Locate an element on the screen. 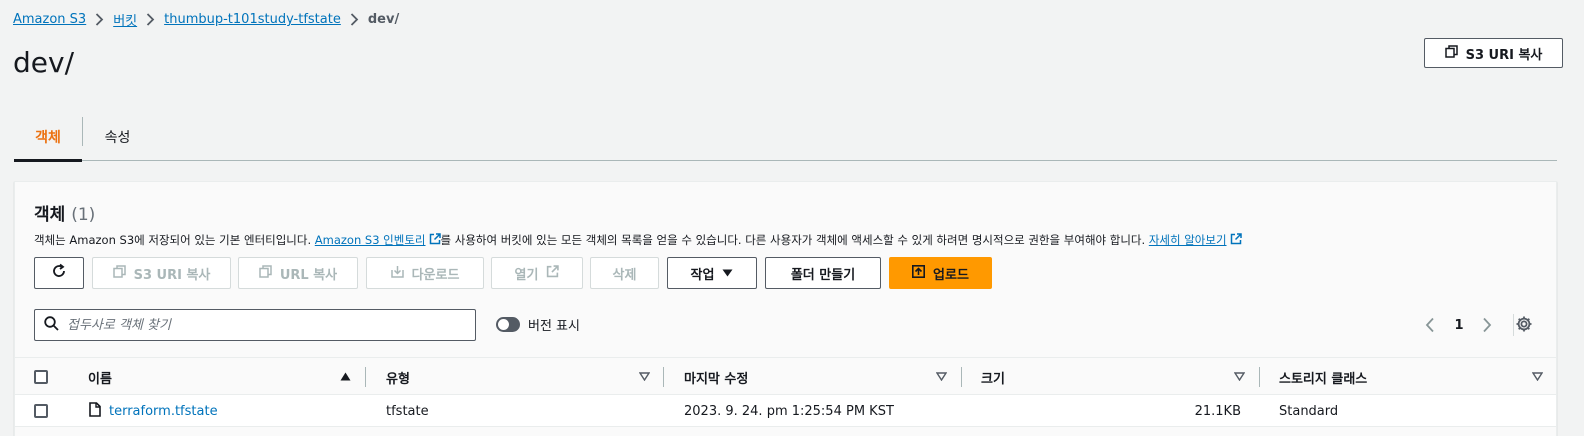 The height and width of the screenshot is (436, 1584). sort-ascending-icon is located at coordinates (345, 376).